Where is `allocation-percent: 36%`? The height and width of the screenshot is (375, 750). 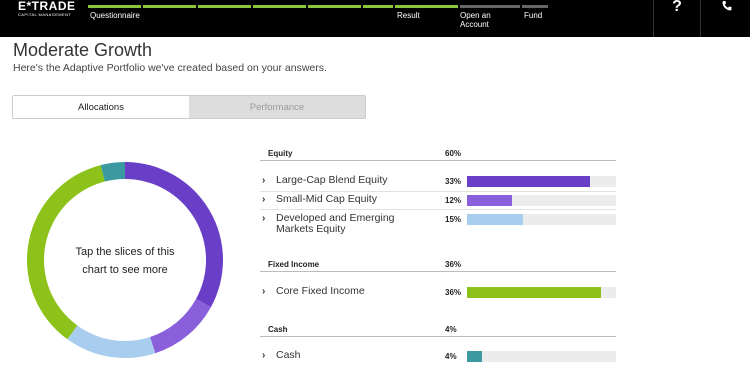
allocation-percent: 36% is located at coordinates (453, 292).